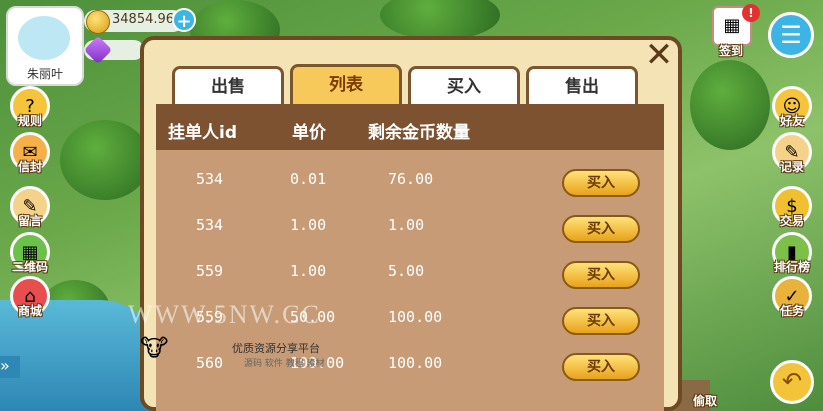 This screenshot has height=411, width=823. Describe the element at coordinates (730, 51) in the screenshot. I see `checkin-label: 签到` at that location.